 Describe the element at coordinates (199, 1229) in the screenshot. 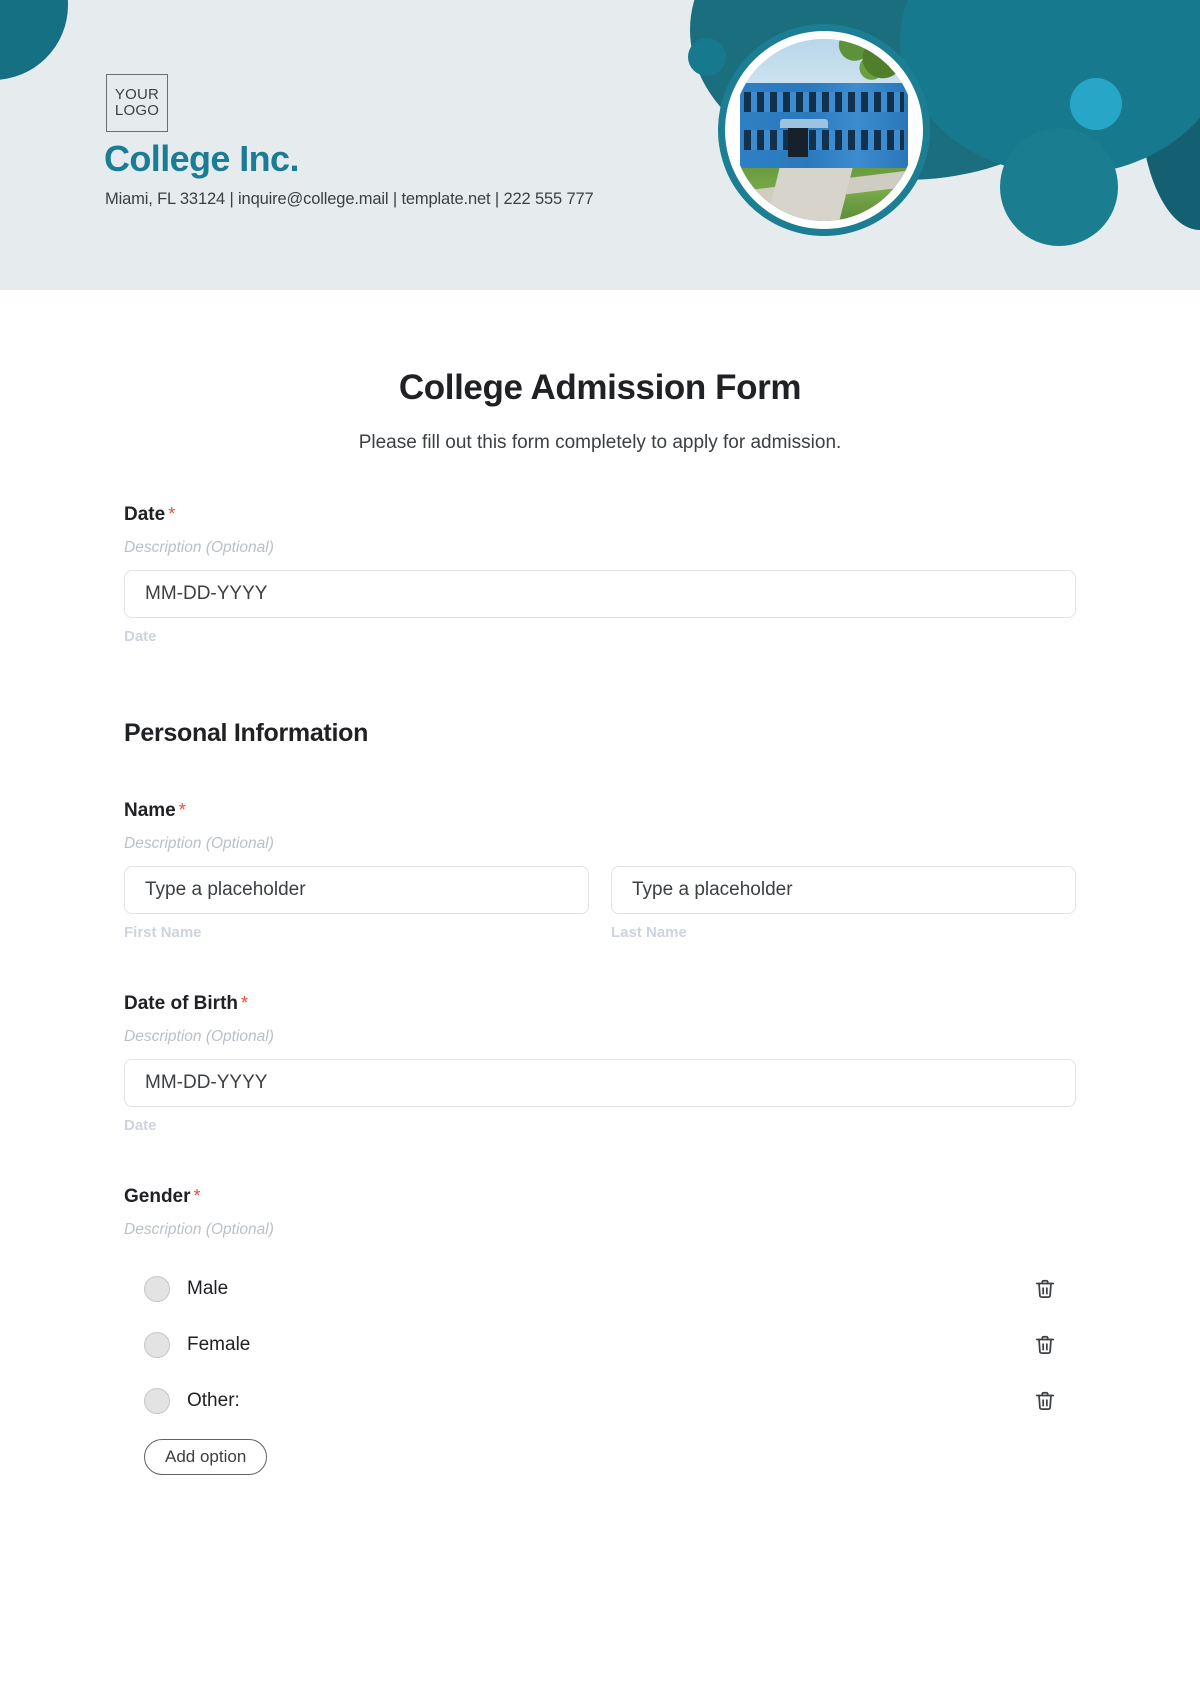

I see `field-gender-description: Description (Optional)` at that location.